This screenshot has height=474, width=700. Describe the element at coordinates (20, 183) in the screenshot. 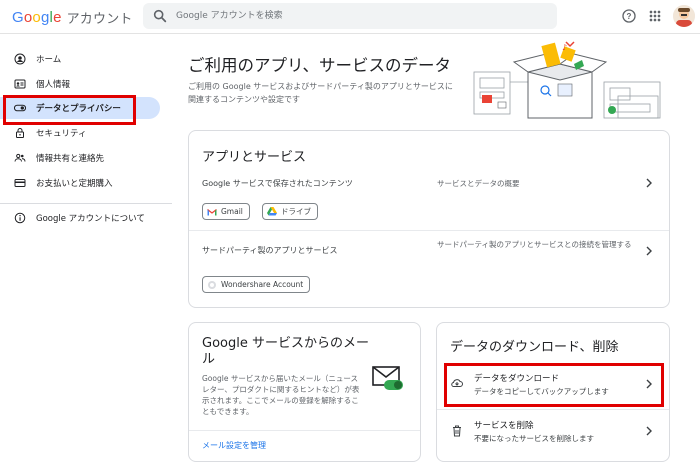

I see `credit-card-icon` at that location.